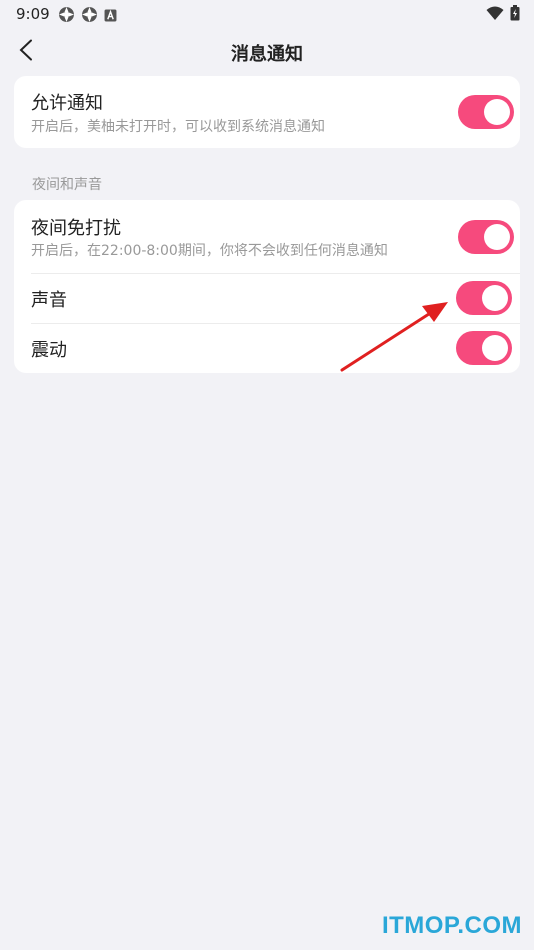 The width and height of the screenshot is (534, 950). What do you see at coordinates (267, 348) in the screenshot?
I see `vibrate-row: 震动` at bounding box center [267, 348].